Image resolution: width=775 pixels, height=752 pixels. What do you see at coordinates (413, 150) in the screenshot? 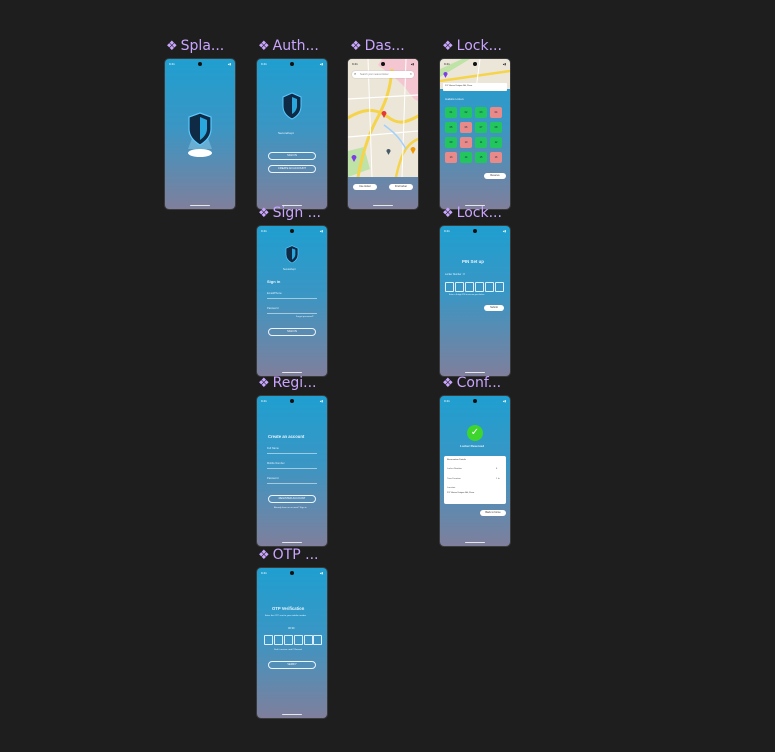
I see `orange-pin-icon` at bounding box center [413, 150].